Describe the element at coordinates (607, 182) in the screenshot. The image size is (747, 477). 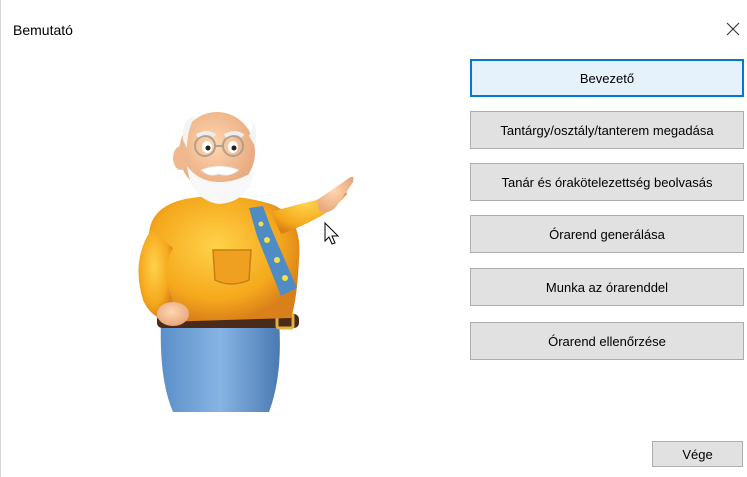
I see `teacher-import-button: Tanár és órakötelezettség beolvasás` at that location.